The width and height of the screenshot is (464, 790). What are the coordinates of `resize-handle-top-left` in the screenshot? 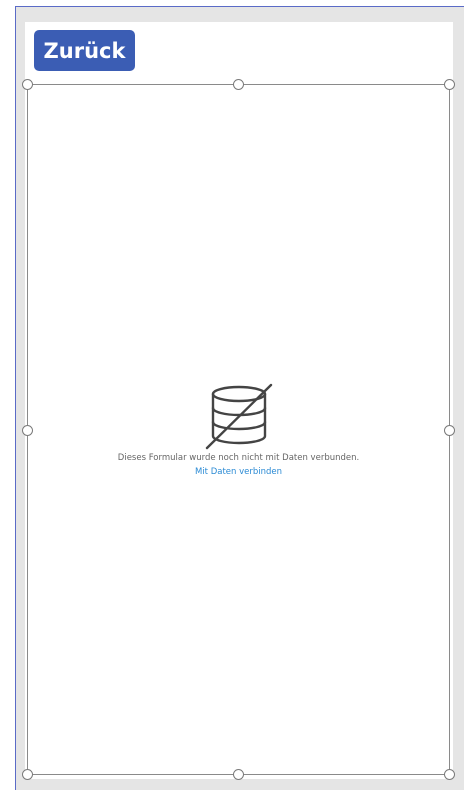 It's located at (27, 84).